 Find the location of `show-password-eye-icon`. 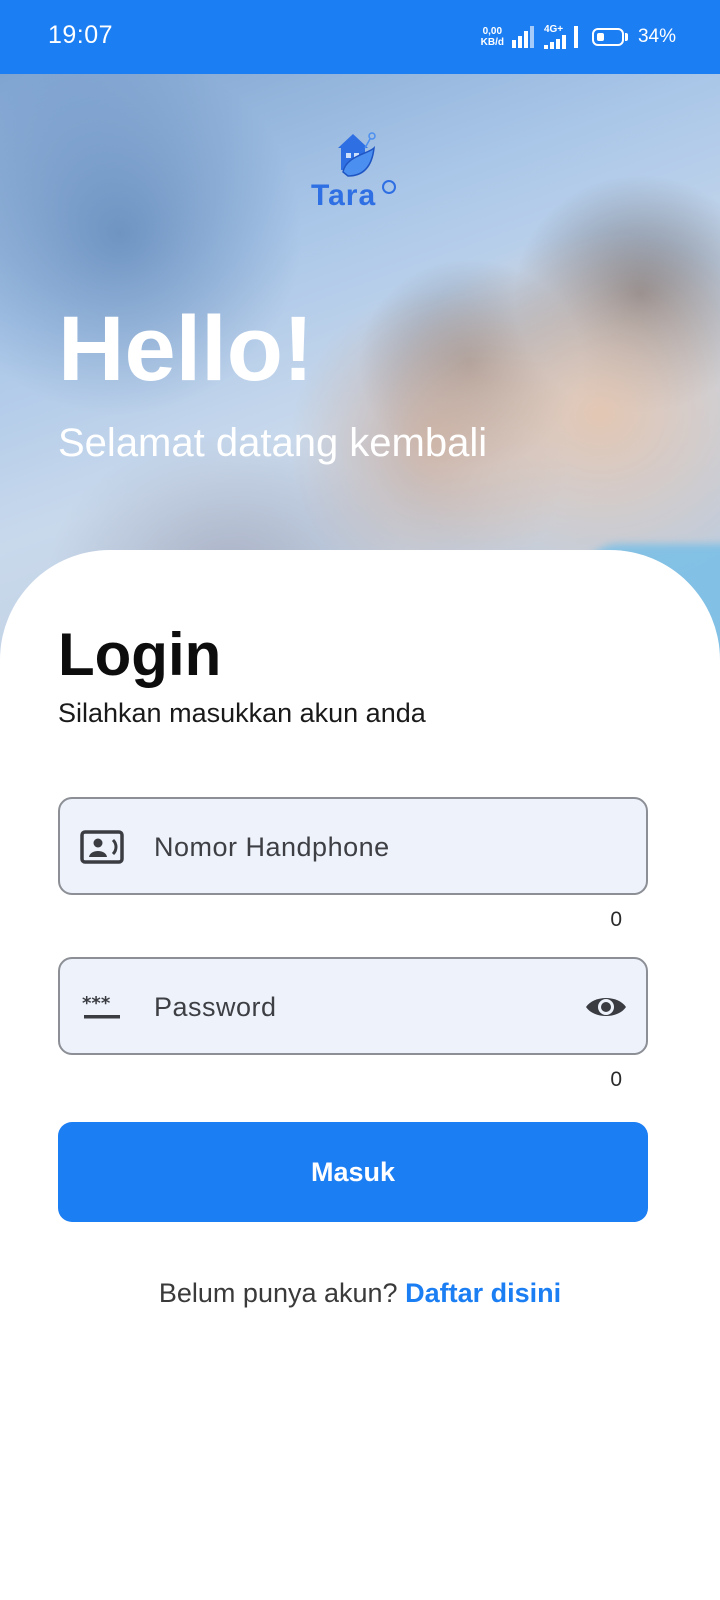

show-password-eye-icon is located at coordinates (606, 1007).